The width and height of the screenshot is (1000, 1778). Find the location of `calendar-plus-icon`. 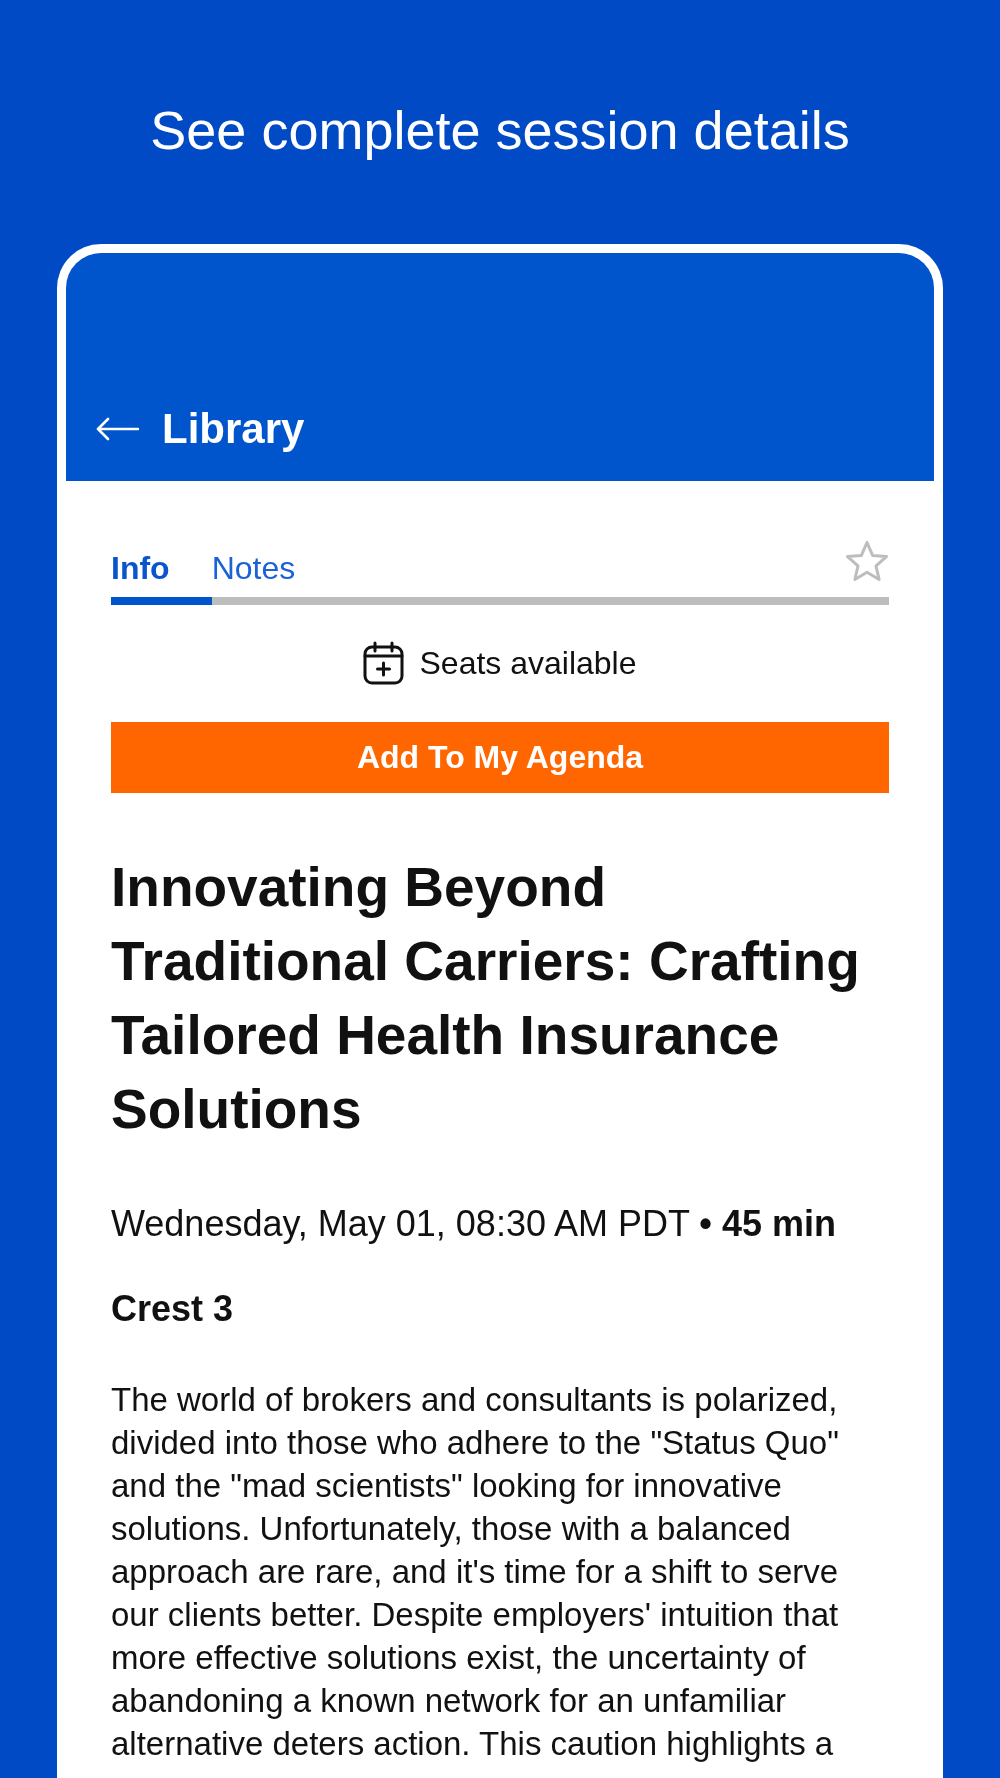

calendar-plus-icon is located at coordinates (384, 663).